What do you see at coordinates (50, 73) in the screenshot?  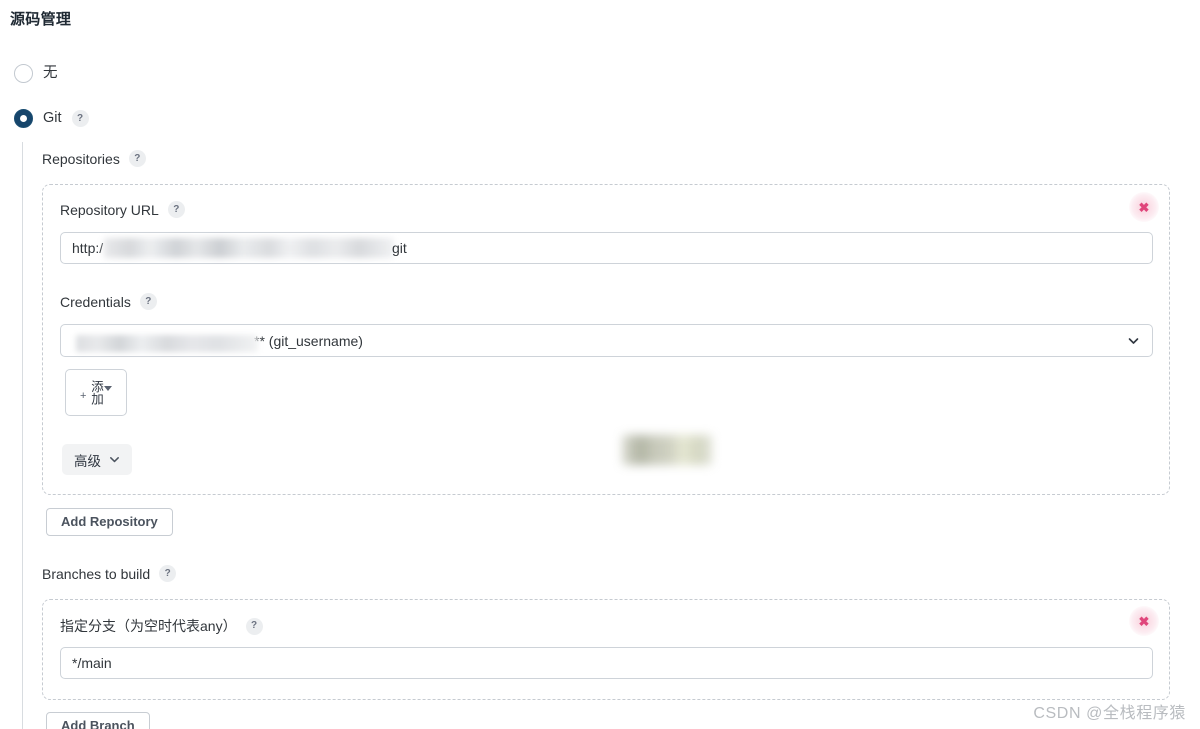 I see `radio-none-label: 无` at bounding box center [50, 73].